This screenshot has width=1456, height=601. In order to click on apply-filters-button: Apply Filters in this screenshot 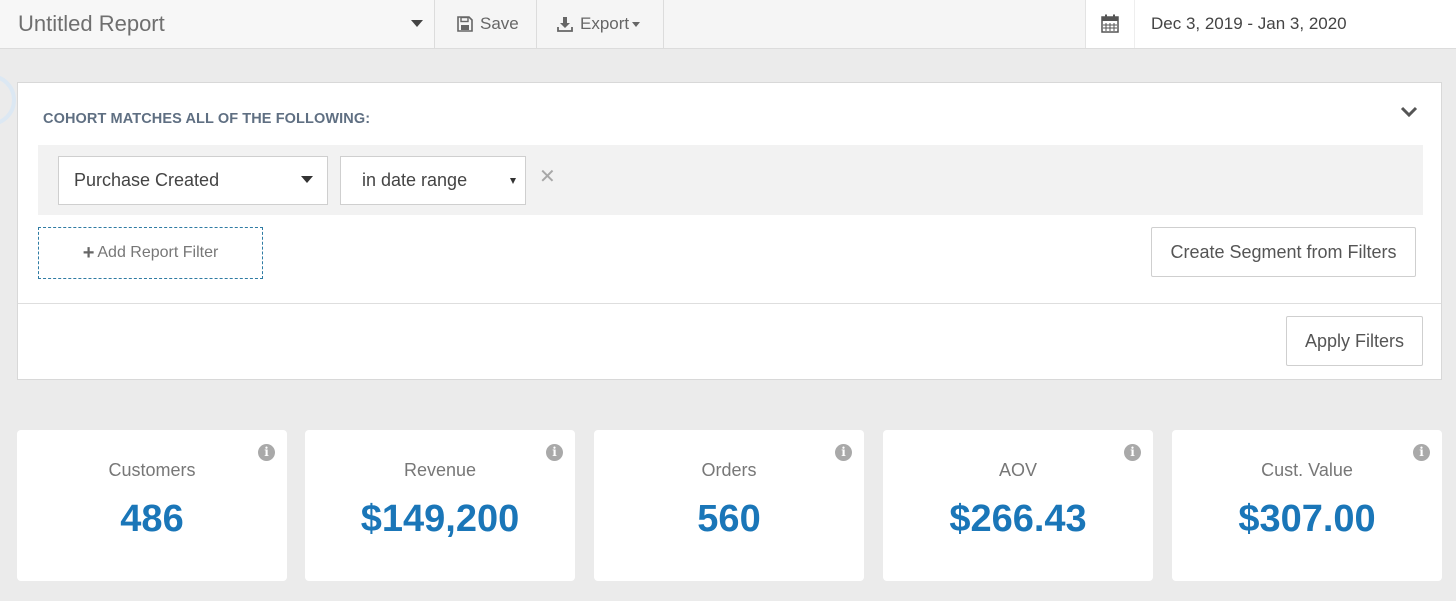, I will do `click(1354, 341)`.